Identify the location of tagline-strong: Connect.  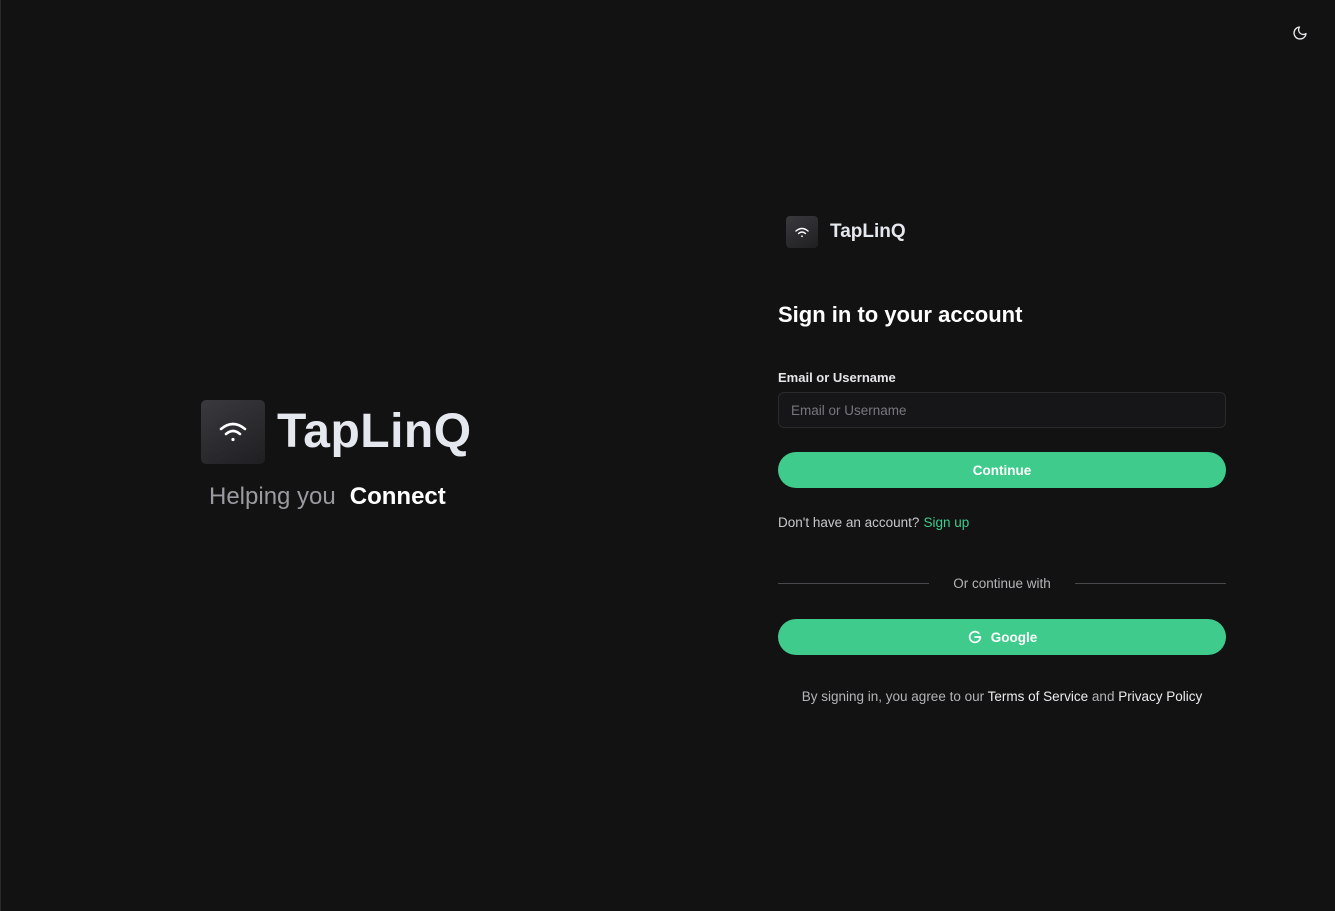
(397, 496).